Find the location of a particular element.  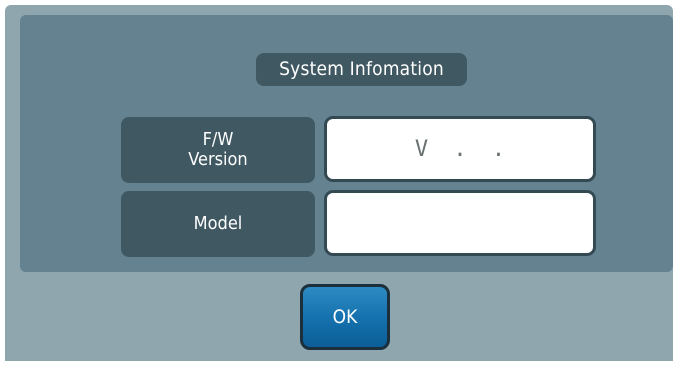

model-label-text: Model is located at coordinates (218, 223).